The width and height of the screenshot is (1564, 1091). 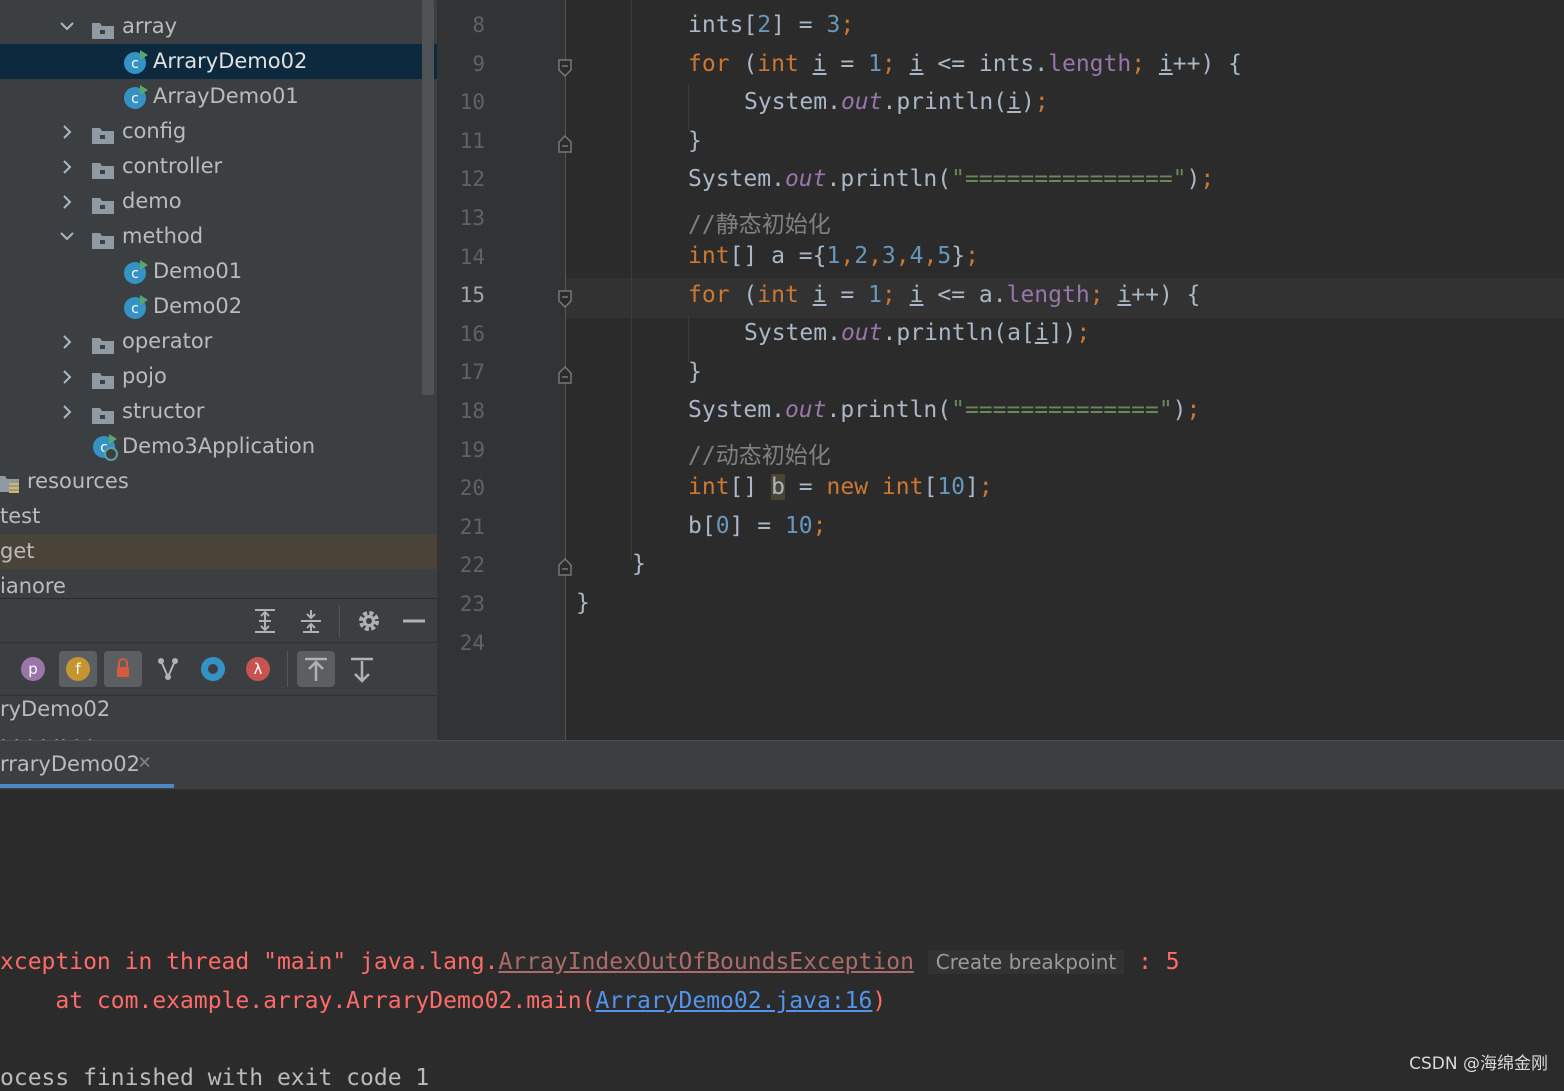 What do you see at coordinates (1026, 962) in the screenshot?
I see `create-breakpoint-hint: Create breakpoint` at bounding box center [1026, 962].